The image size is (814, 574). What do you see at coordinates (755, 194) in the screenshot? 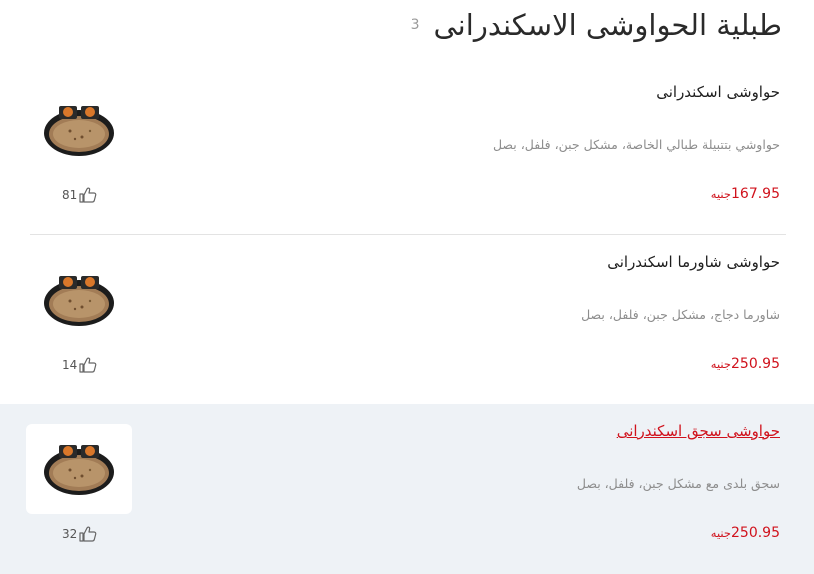
I see `price-value: 167.95` at bounding box center [755, 194].